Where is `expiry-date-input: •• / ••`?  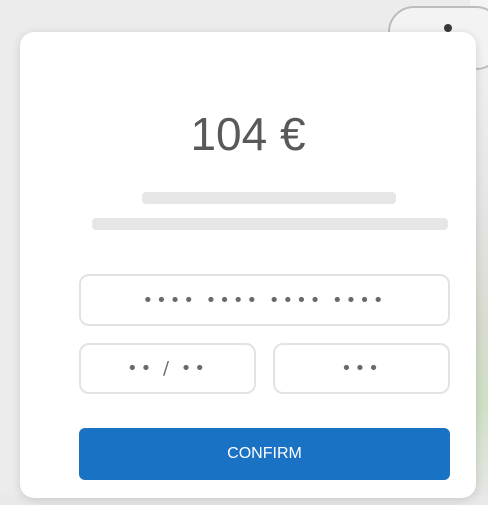
expiry-date-input: •• / •• is located at coordinates (167, 368).